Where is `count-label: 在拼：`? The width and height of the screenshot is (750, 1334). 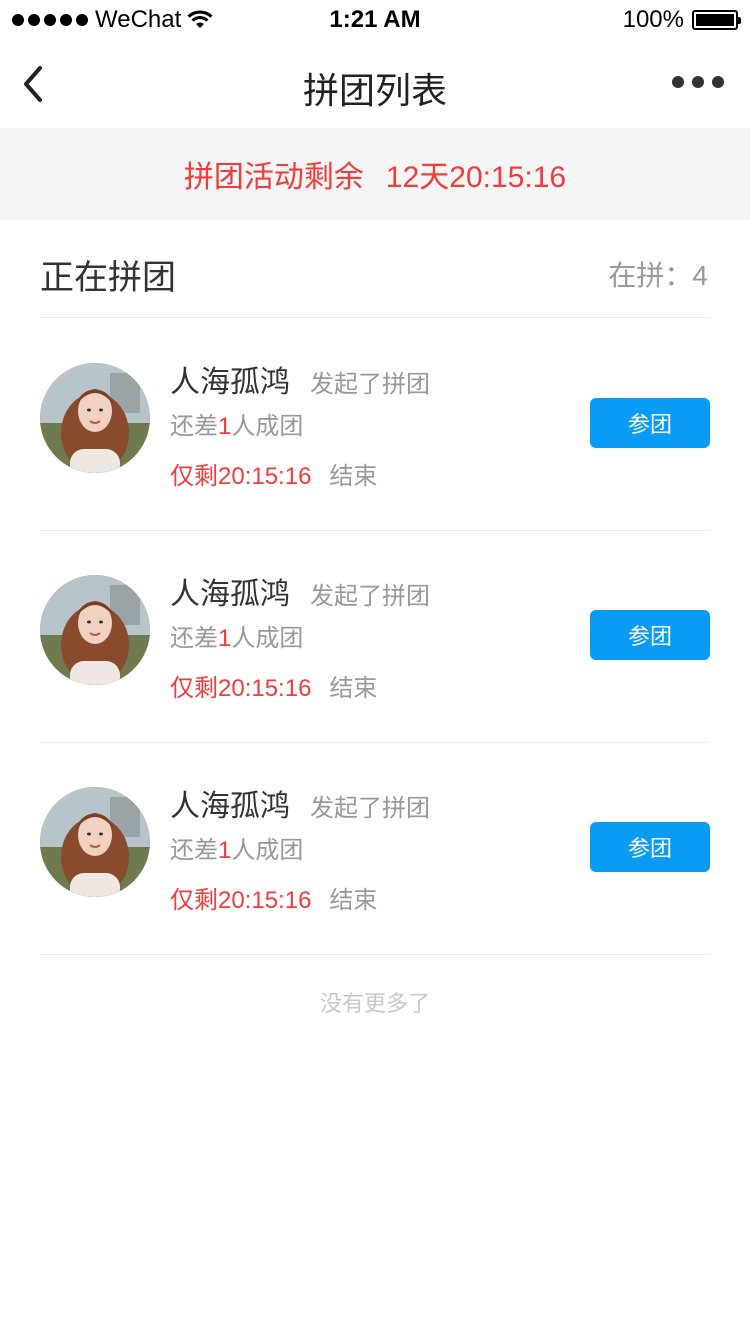
count-label: 在拼： is located at coordinates (650, 275).